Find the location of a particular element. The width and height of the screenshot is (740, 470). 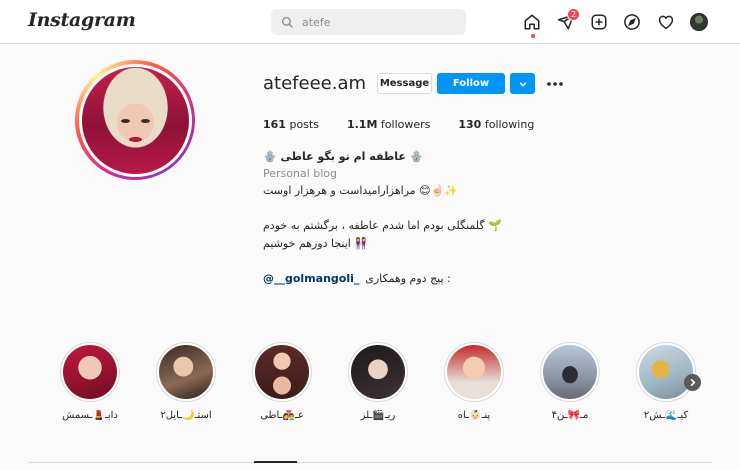

suggested-accounts-button is located at coordinates (522, 83).